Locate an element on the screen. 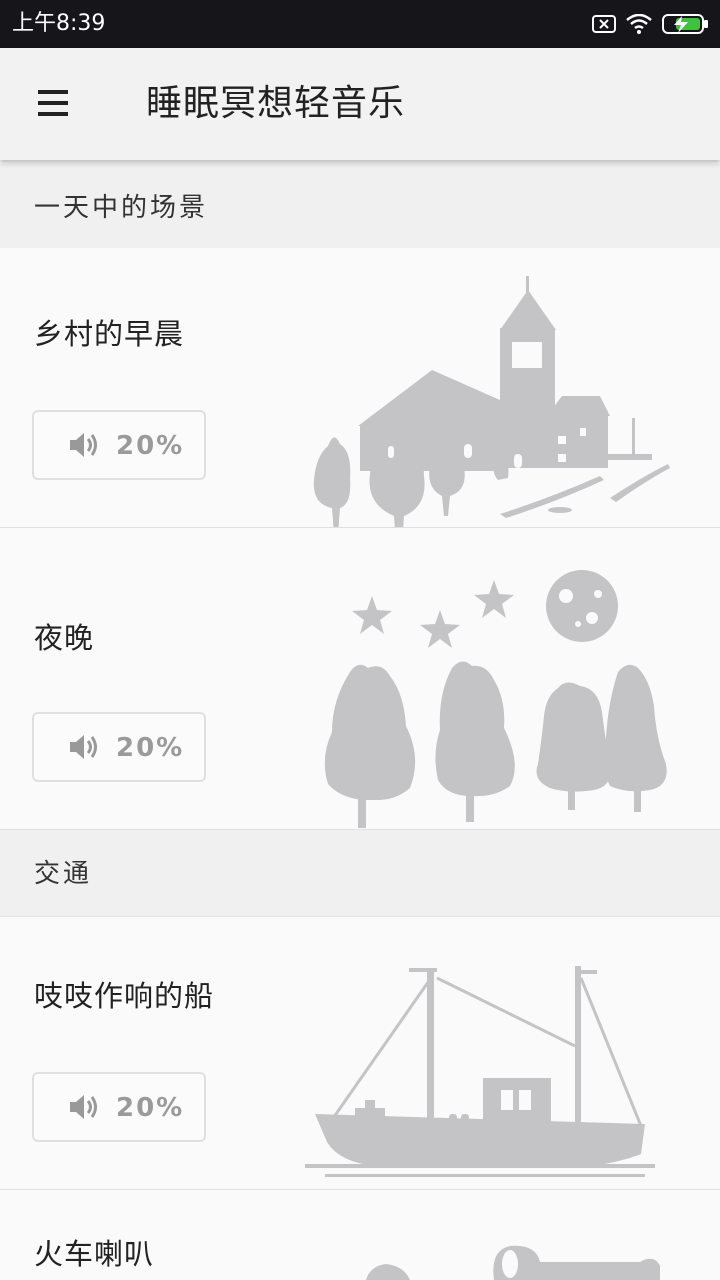  sound-name: 夜晚 is located at coordinates (64, 638).